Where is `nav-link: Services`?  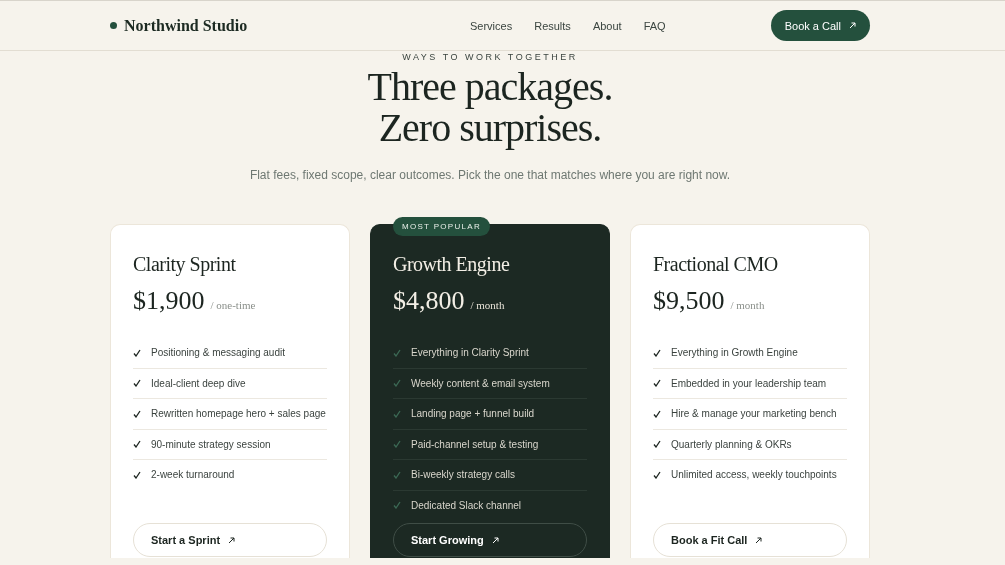
nav-link: Services is located at coordinates (491, 25).